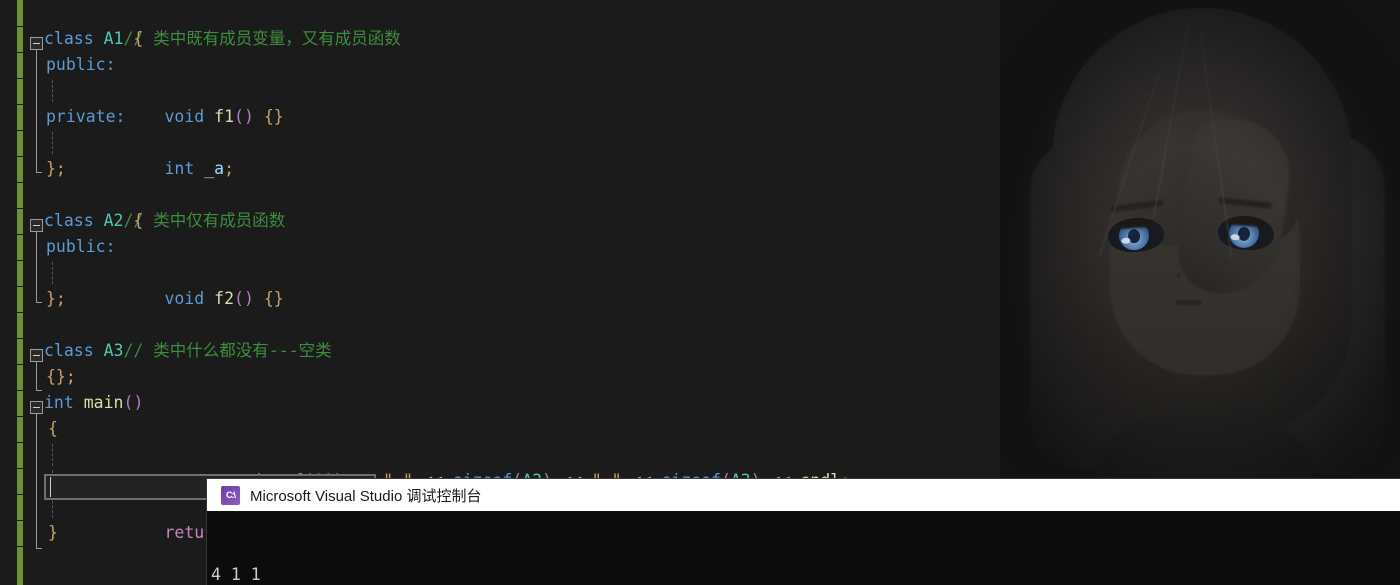 This screenshot has width=1400, height=585. What do you see at coordinates (128, 402) in the screenshot?
I see `paren-open: (` at bounding box center [128, 402].